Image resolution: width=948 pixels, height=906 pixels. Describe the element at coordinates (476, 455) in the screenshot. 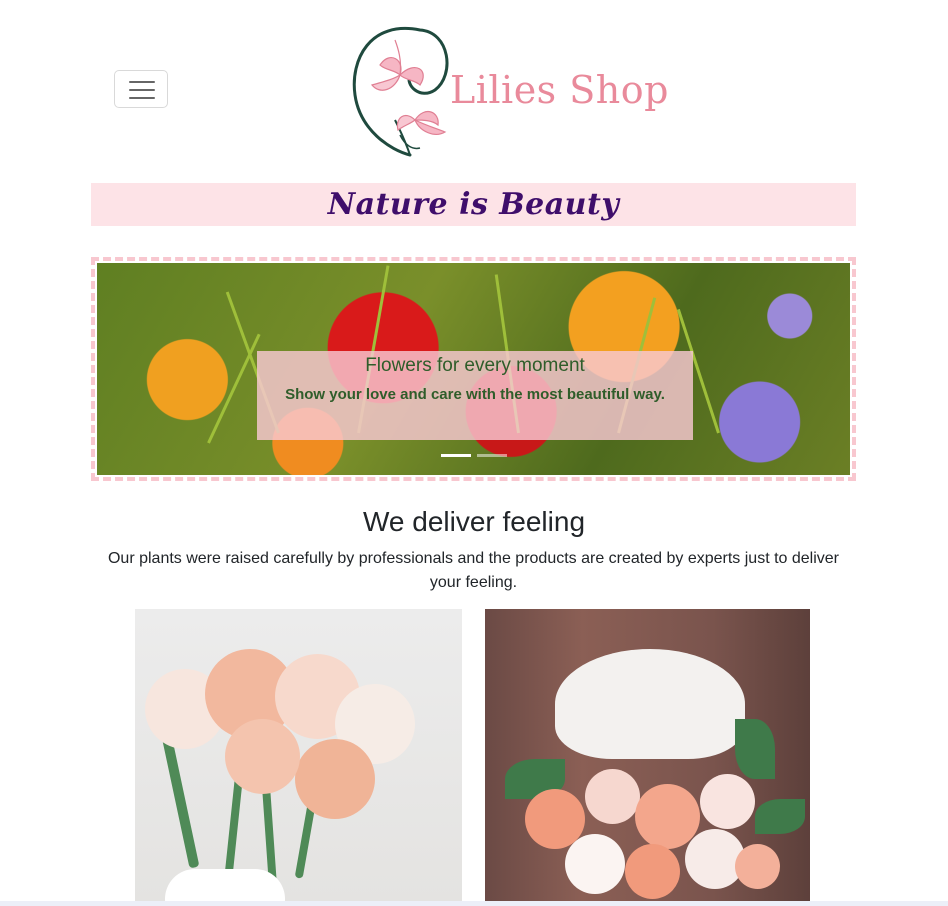

I see `carousel-indicators` at that location.